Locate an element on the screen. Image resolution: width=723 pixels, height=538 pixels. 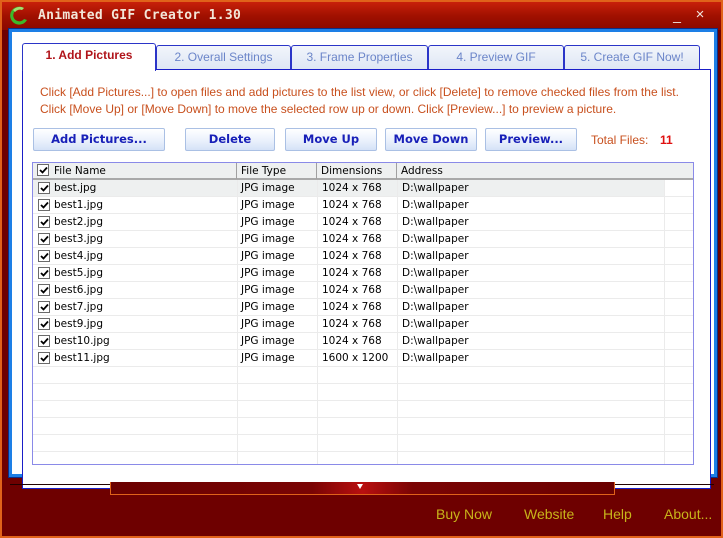
move-up-button: Move Up is located at coordinates (331, 139).